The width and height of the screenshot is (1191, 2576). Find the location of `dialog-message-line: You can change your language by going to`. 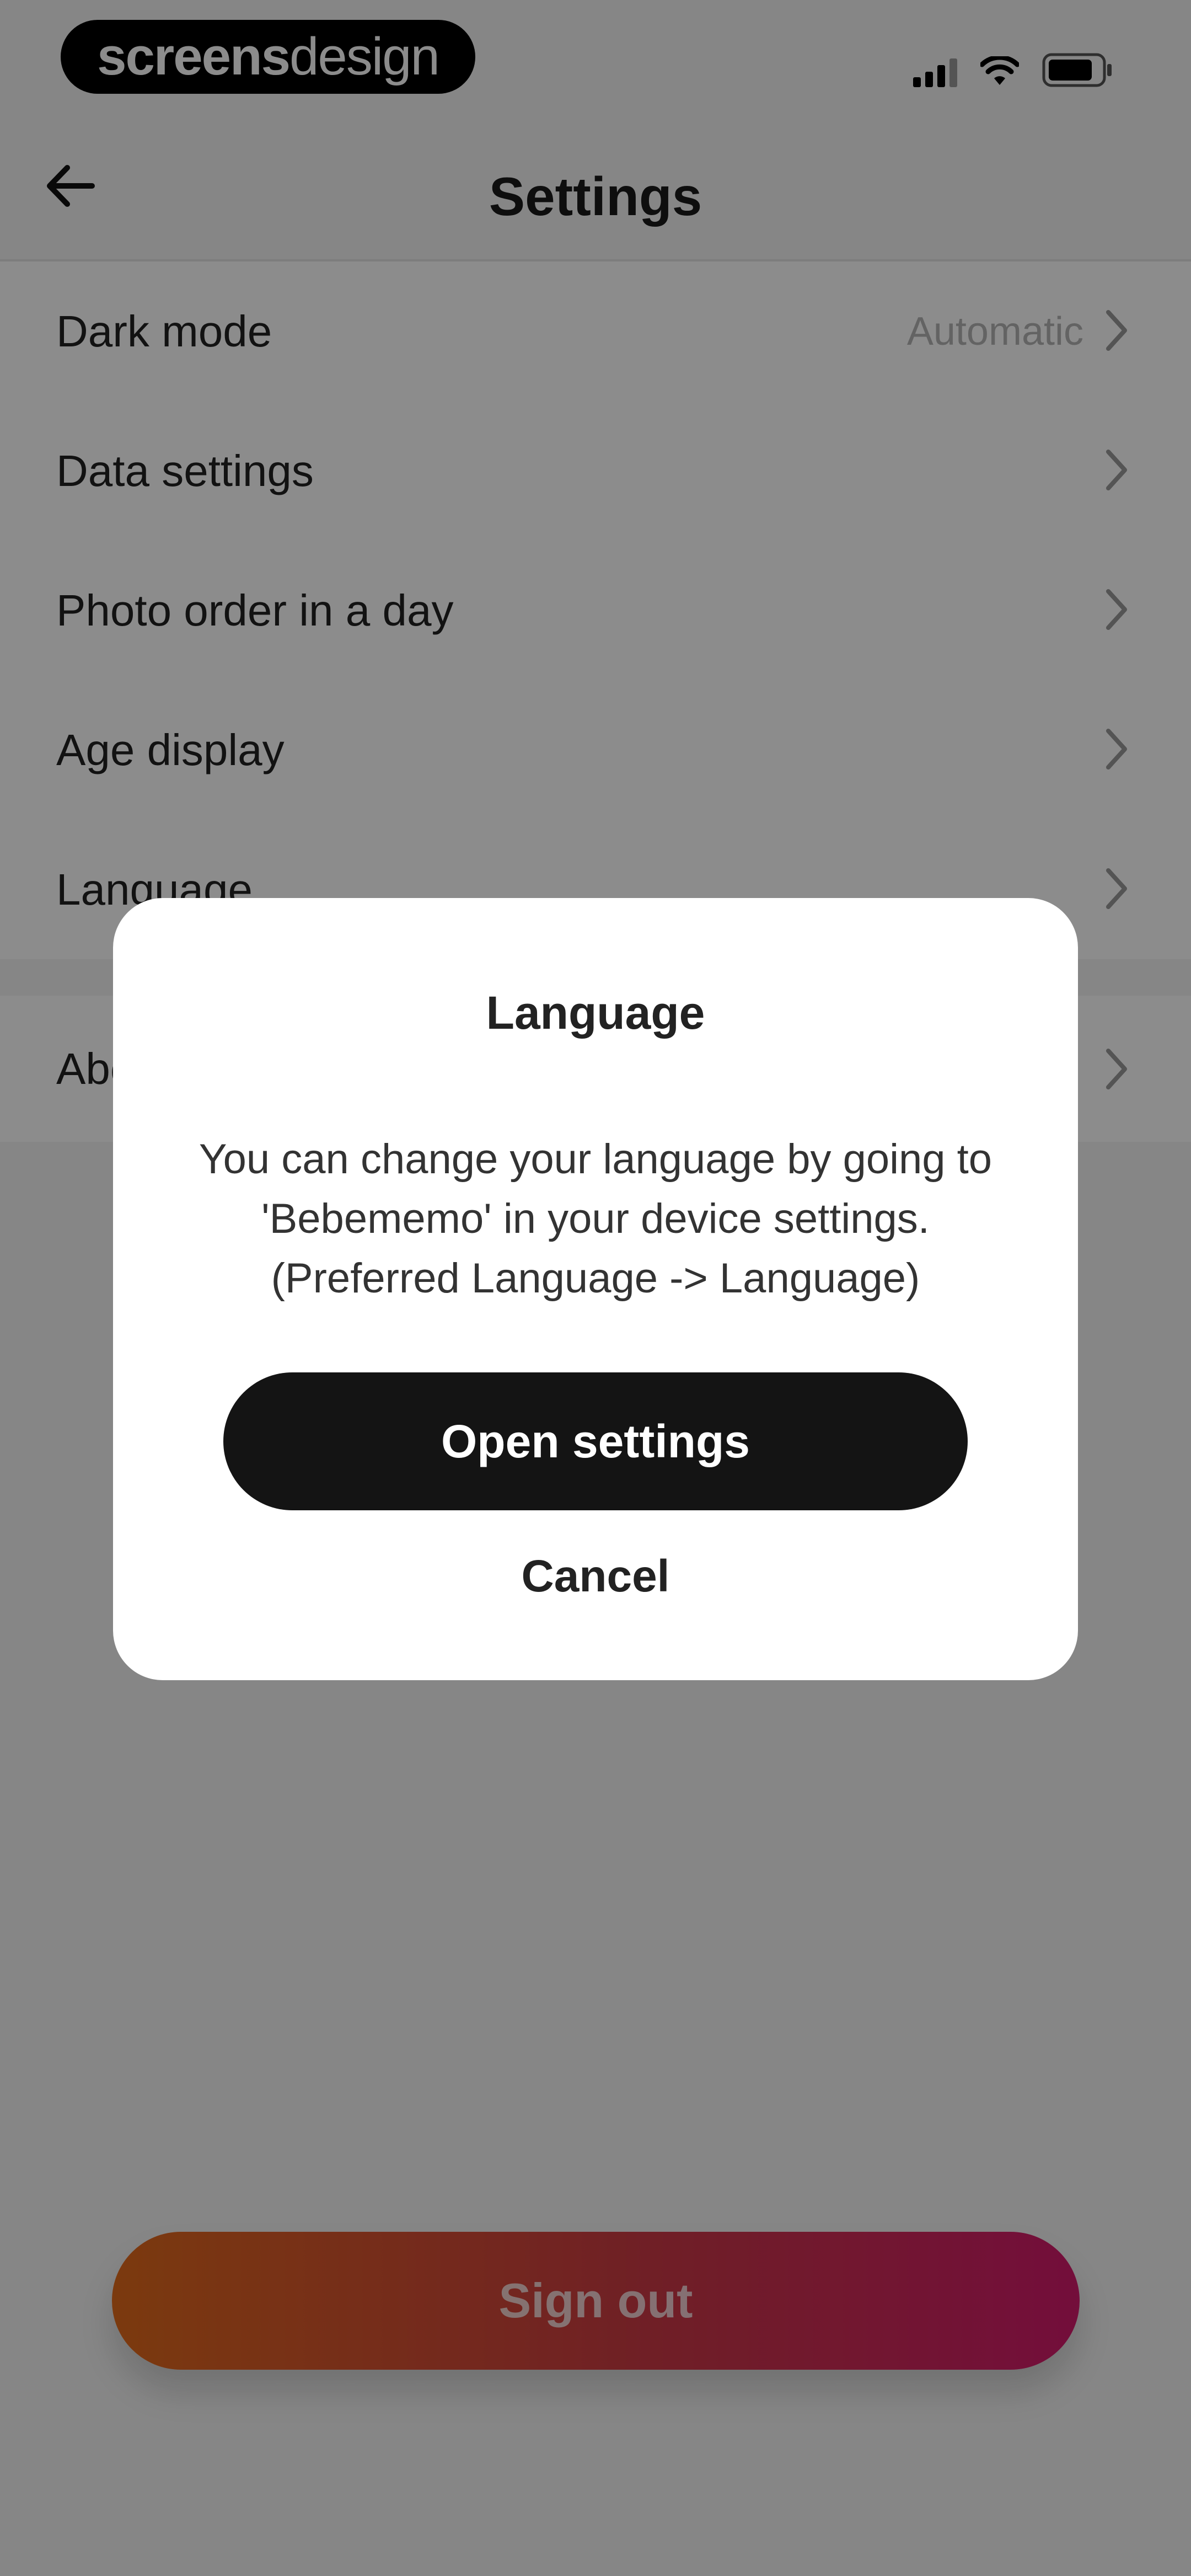

dialog-message-line: You can change your language by going to is located at coordinates (595, 1159).